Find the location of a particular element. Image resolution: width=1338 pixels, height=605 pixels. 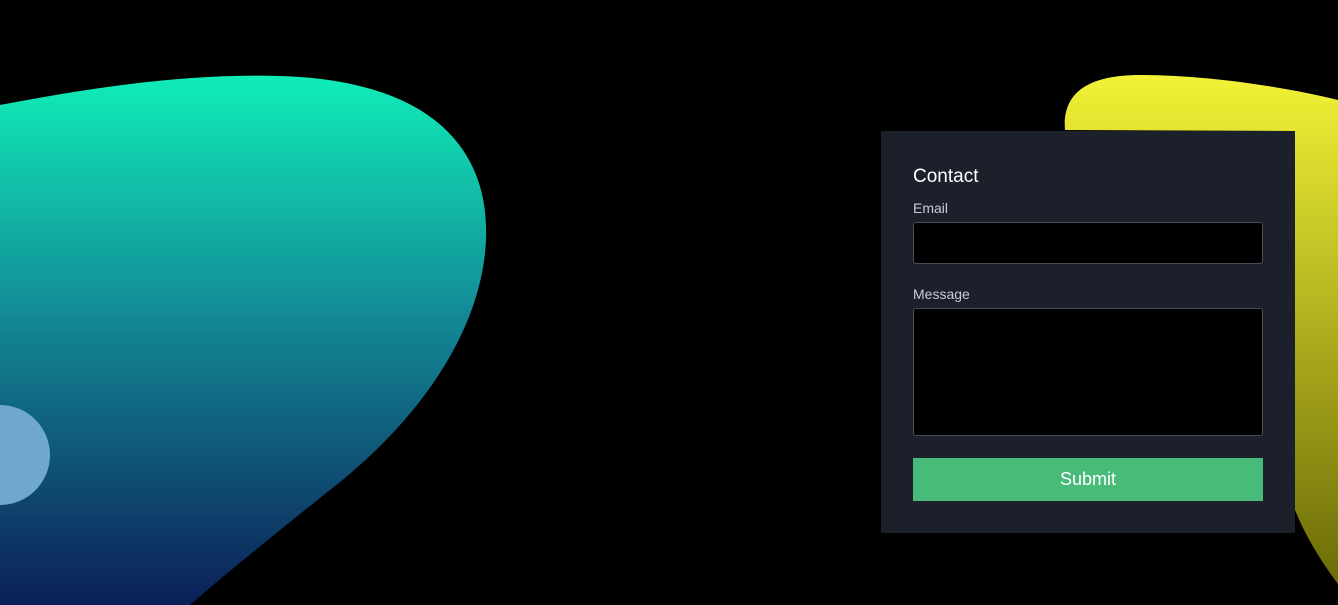

email-field is located at coordinates (1088, 243).